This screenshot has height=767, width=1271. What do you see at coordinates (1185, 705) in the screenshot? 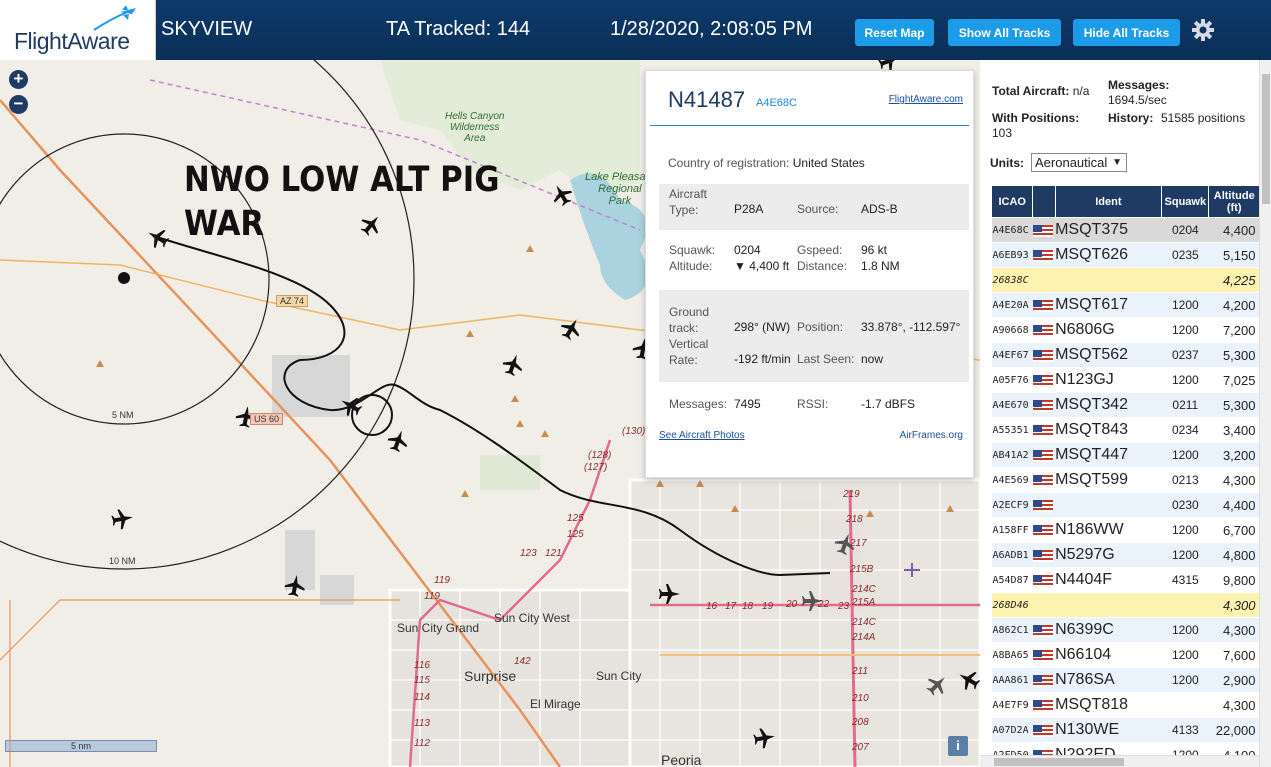
I see `squawk-cell` at bounding box center [1185, 705].